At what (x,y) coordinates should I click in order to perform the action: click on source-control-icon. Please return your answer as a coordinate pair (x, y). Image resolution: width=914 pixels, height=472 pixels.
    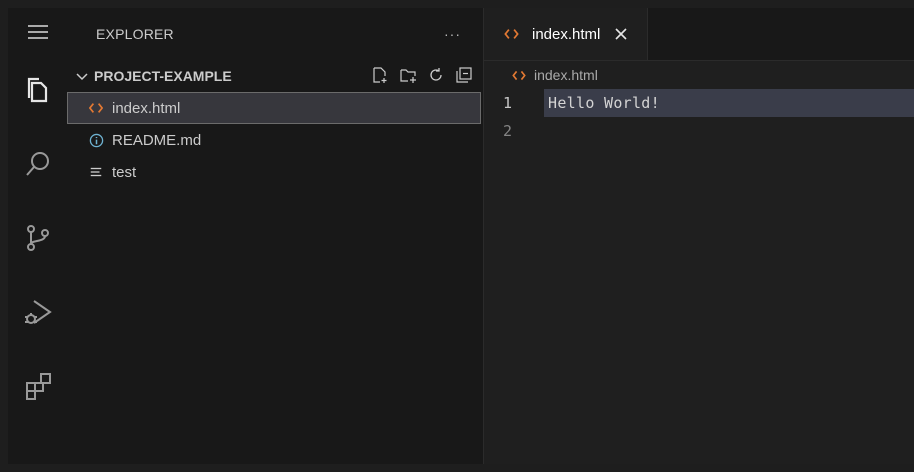
    Looking at the image, I should click on (38, 238).